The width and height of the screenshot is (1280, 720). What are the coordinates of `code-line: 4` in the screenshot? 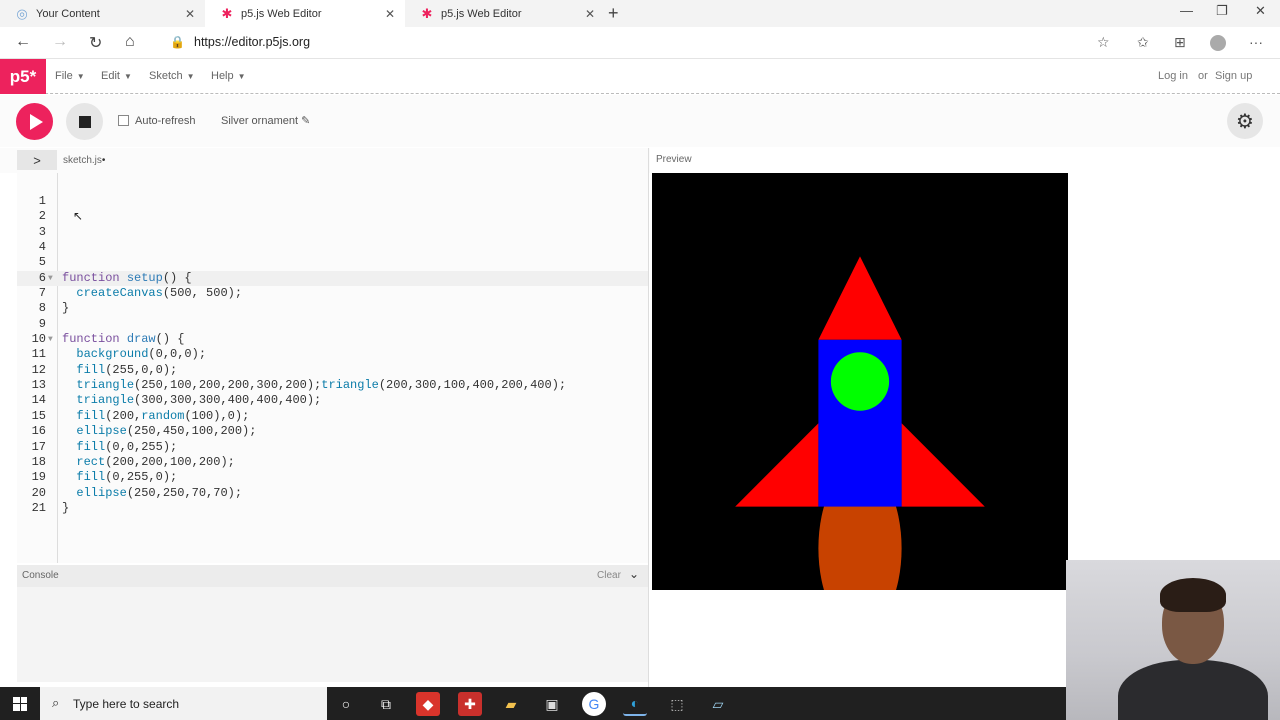 It's located at (332, 247).